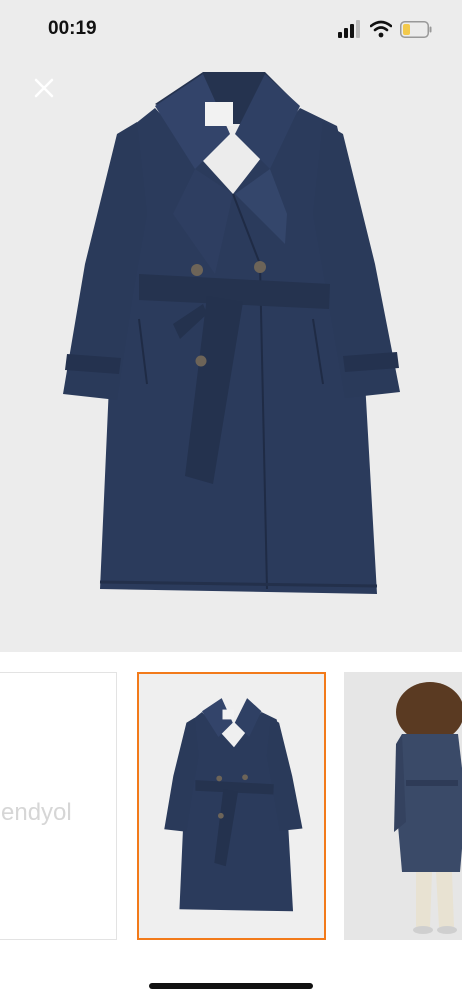 Image resolution: width=462 pixels, height=1000 pixels. What do you see at coordinates (231, 986) in the screenshot?
I see `home-indicator` at bounding box center [231, 986].